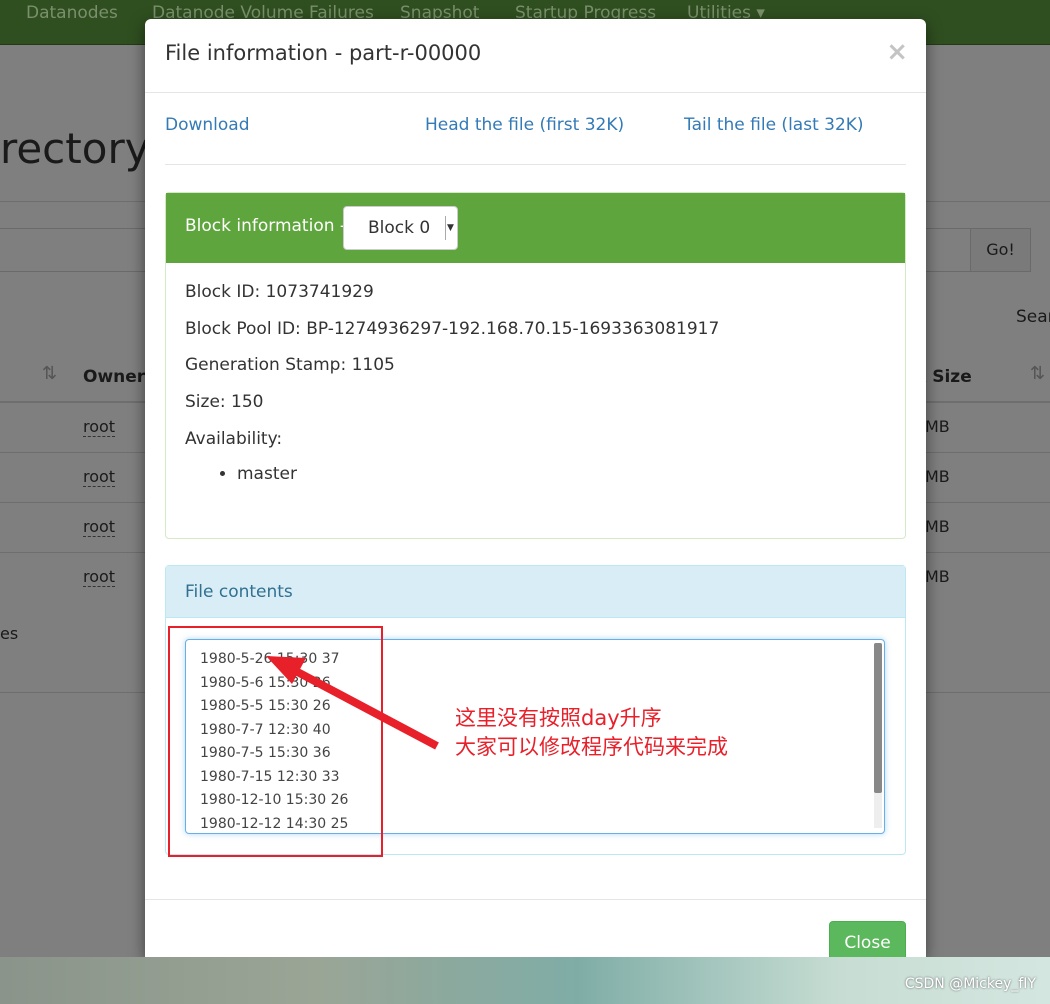 This screenshot has height=1004, width=1050. What do you see at coordinates (525, 980) in the screenshot?
I see `desktop-background` at bounding box center [525, 980].